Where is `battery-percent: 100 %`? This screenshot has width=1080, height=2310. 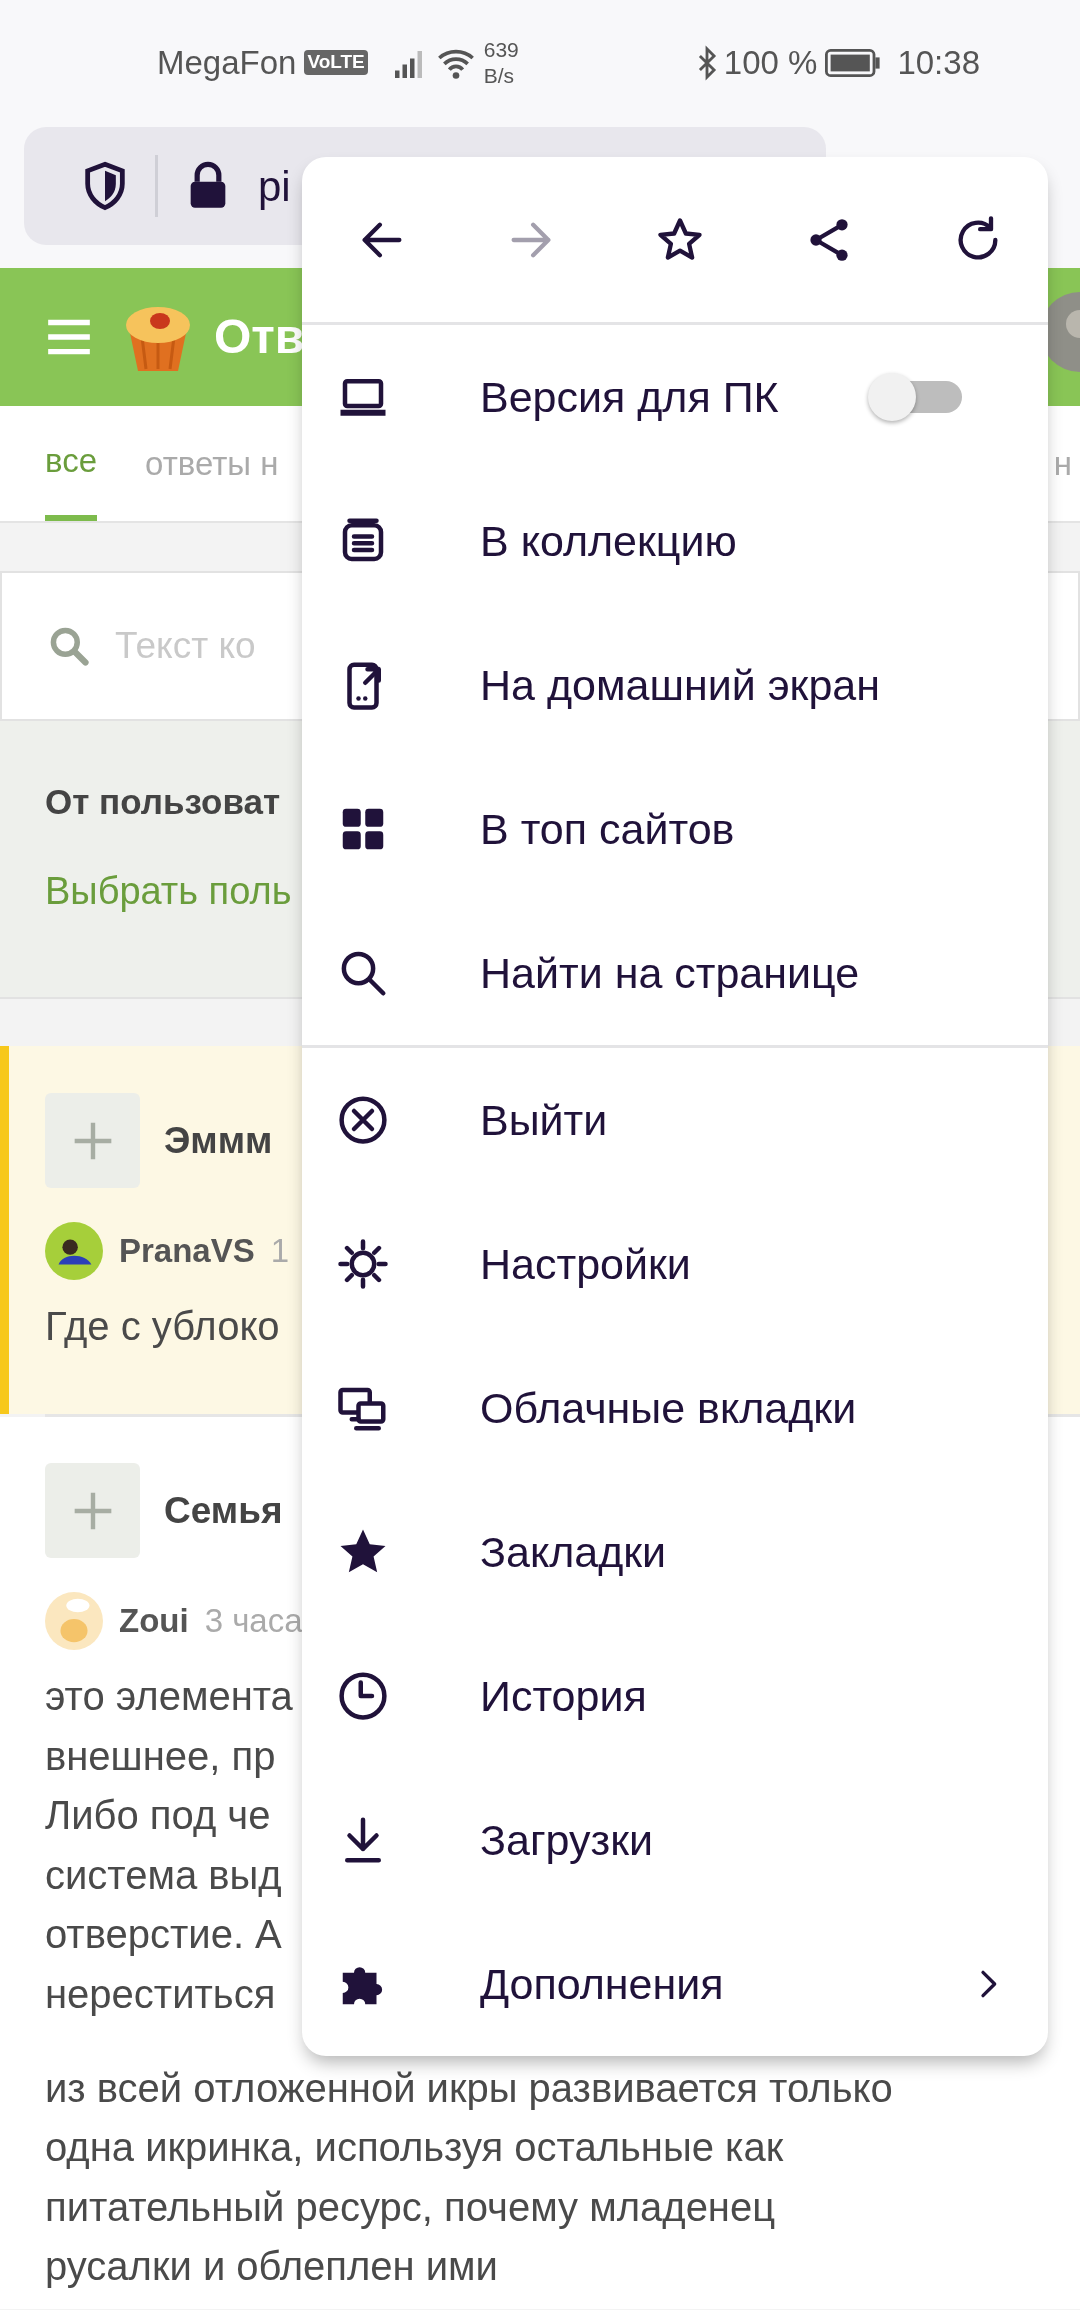
battery-percent: 100 % is located at coordinates (770, 62).